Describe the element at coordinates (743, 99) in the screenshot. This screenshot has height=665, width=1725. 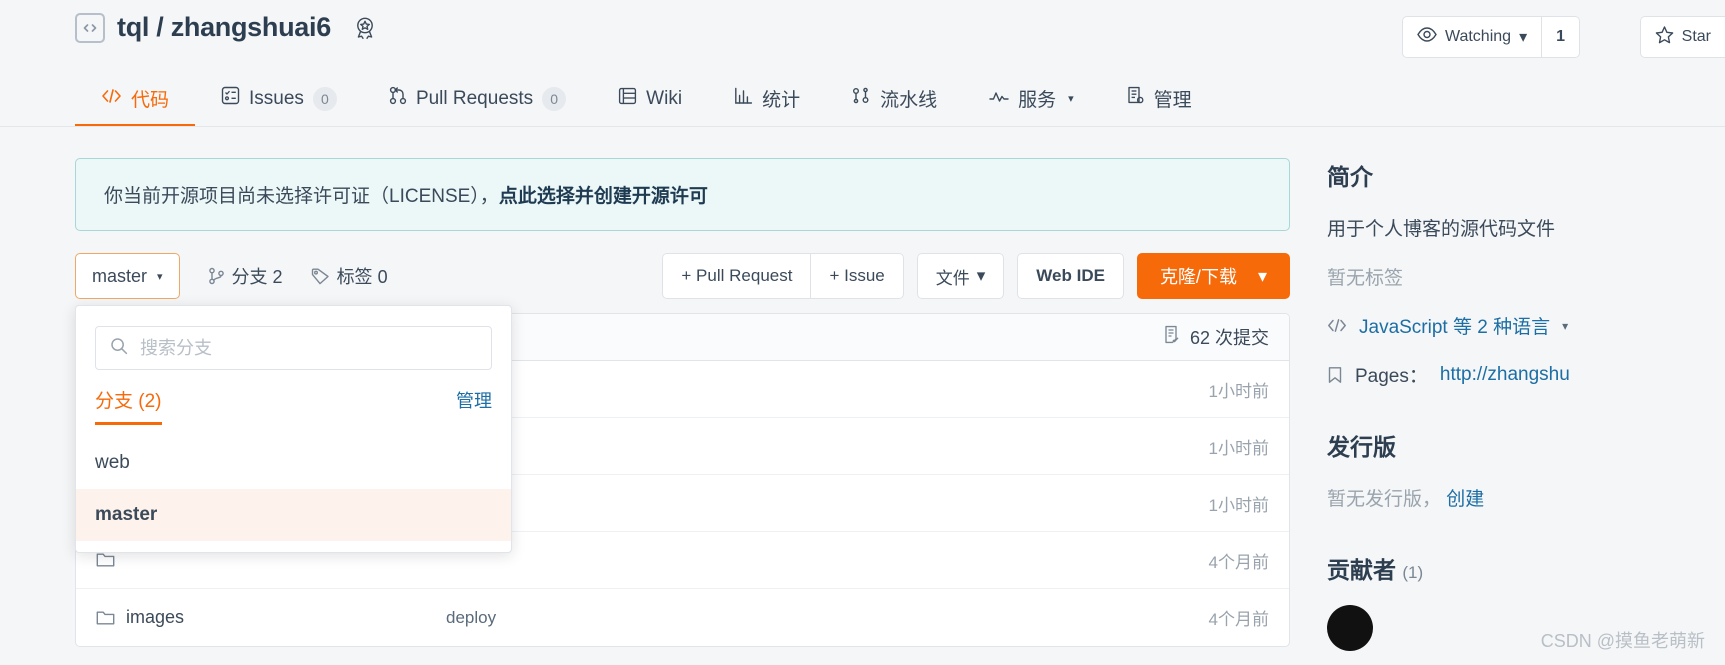
I see `stats-bar-icon` at that location.